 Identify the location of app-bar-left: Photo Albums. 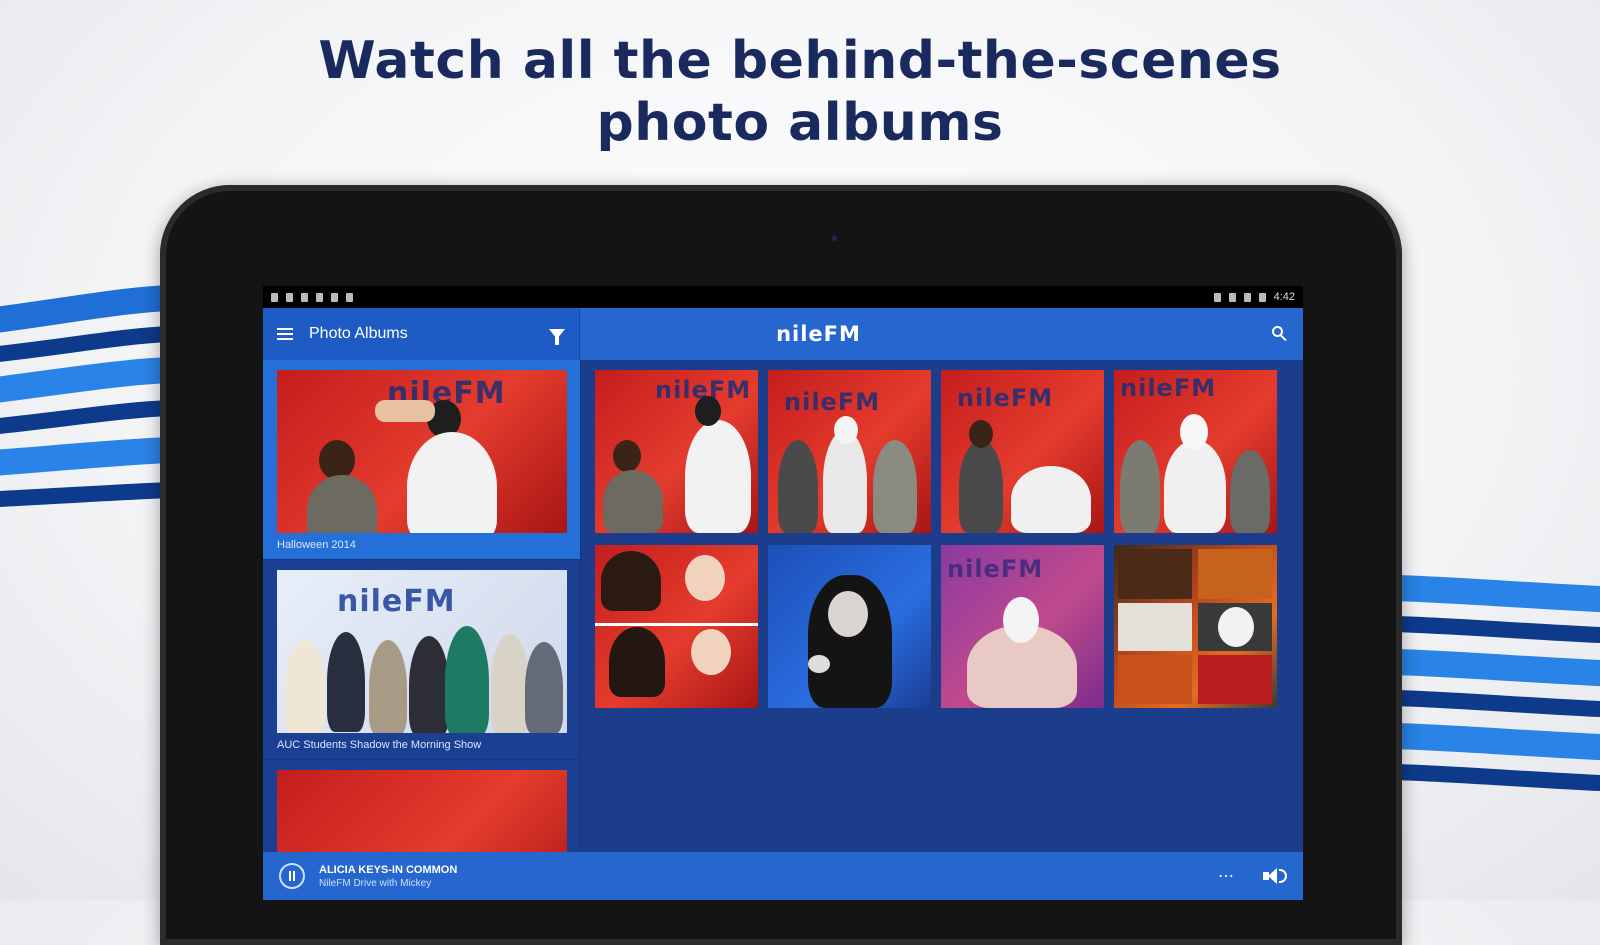
(421, 334).